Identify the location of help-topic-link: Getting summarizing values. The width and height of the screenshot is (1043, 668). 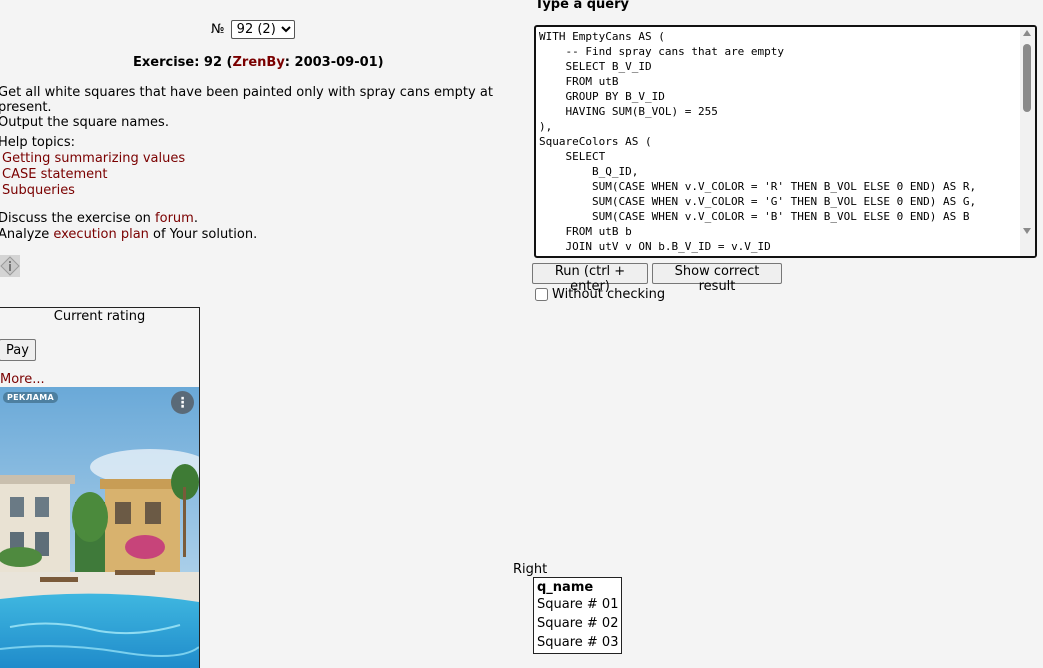
(93, 158).